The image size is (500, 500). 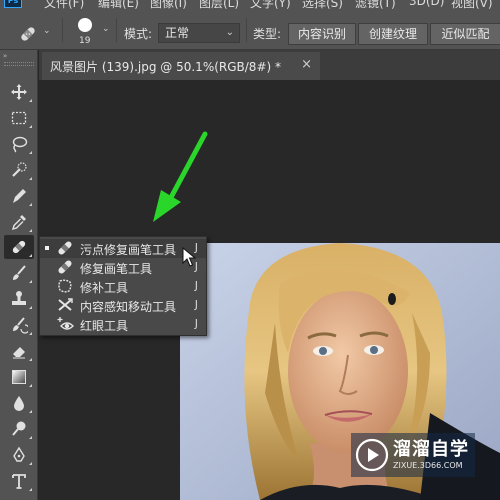 I want to click on menu-file: 文件(F), so click(x=64, y=5).